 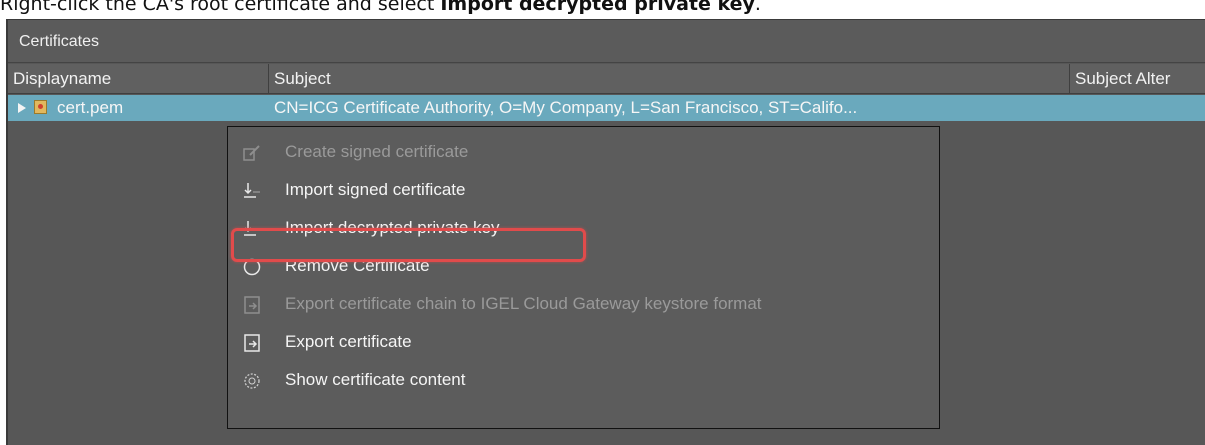 What do you see at coordinates (583, 190) in the screenshot?
I see `menu-item-import-signed-certificate: Import signed certificate` at bounding box center [583, 190].